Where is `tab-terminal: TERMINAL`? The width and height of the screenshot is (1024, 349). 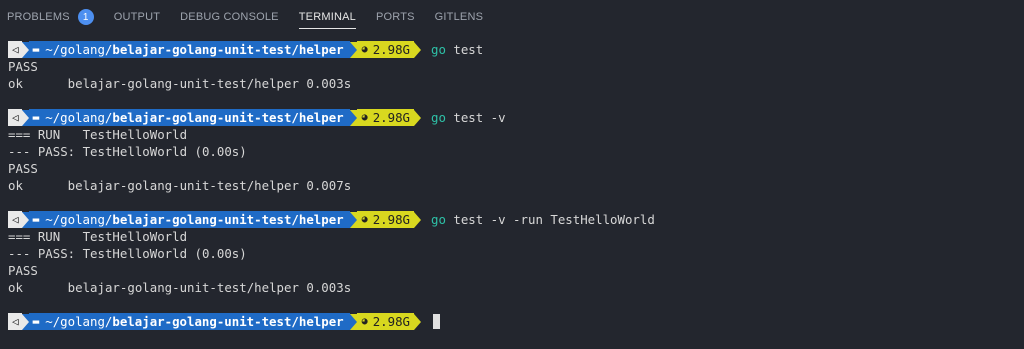 tab-terminal: TERMINAL is located at coordinates (327, 17).